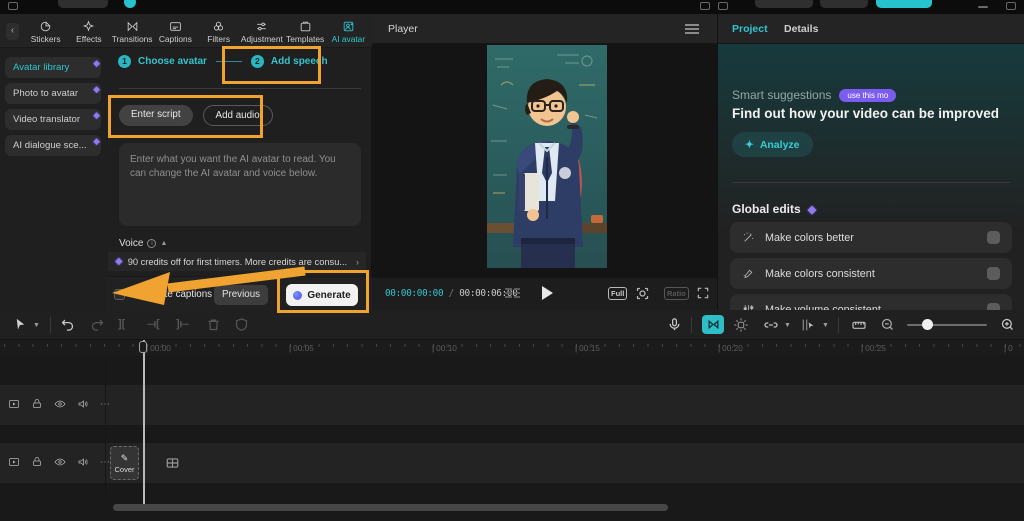 This screenshot has height=521, width=1024. I want to click on player-menu-icon, so click(692, 29).